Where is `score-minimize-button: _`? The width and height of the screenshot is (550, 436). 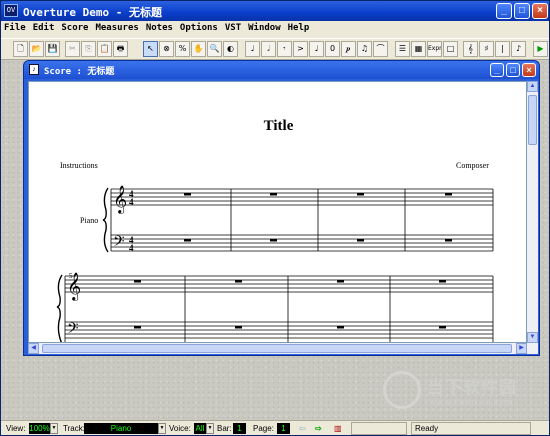 score-minimize-button: _ is located at coordinates (497, 70).